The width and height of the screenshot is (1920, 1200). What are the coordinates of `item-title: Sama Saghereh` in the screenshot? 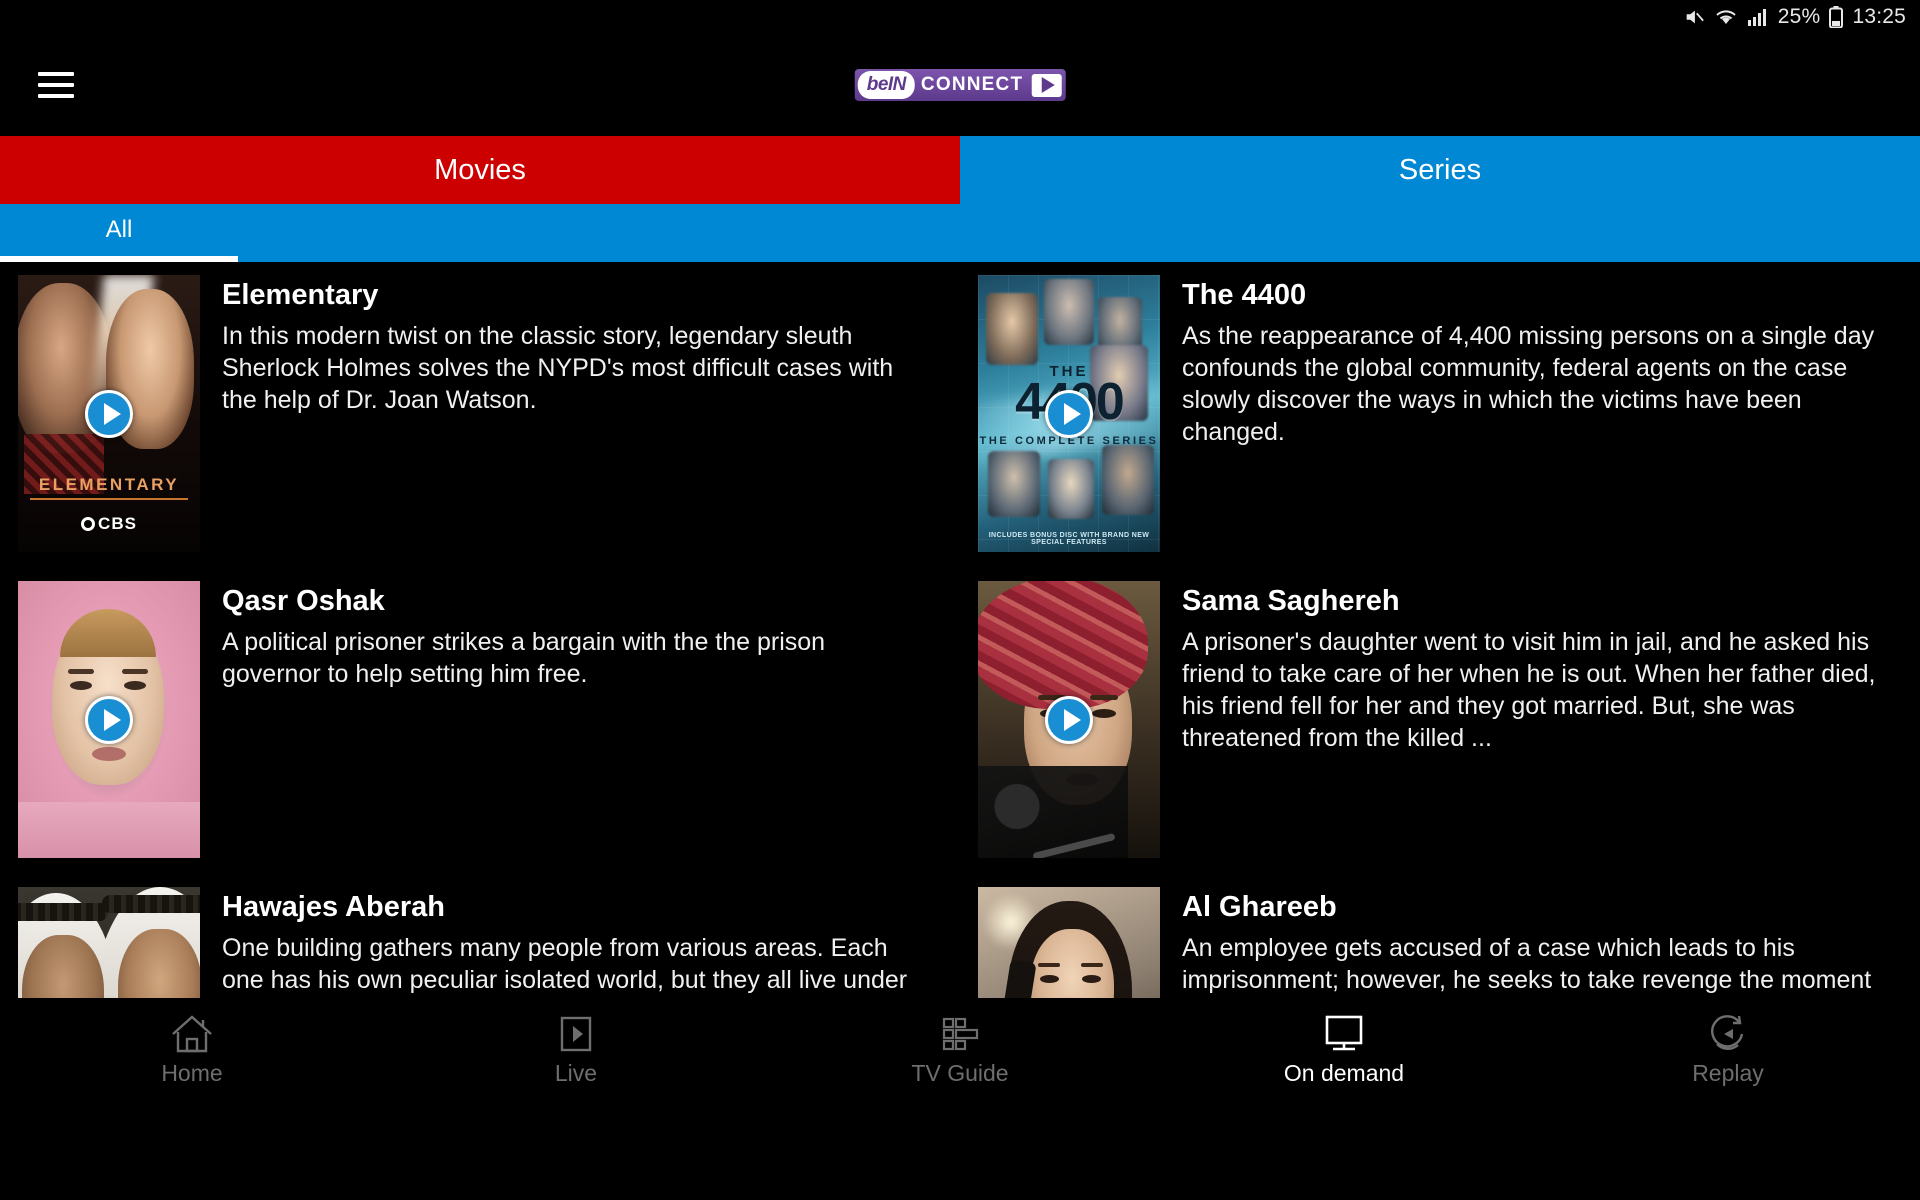 It's located at (1291, 601).